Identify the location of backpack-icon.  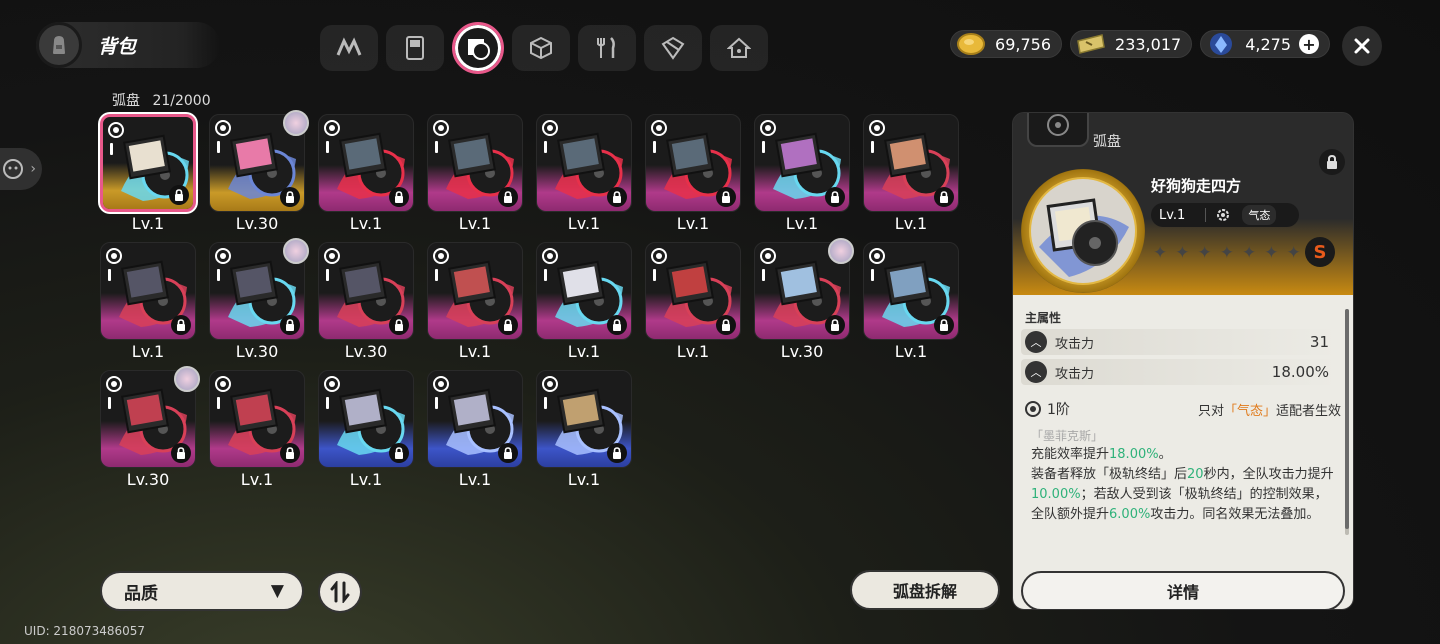
(59, 45).